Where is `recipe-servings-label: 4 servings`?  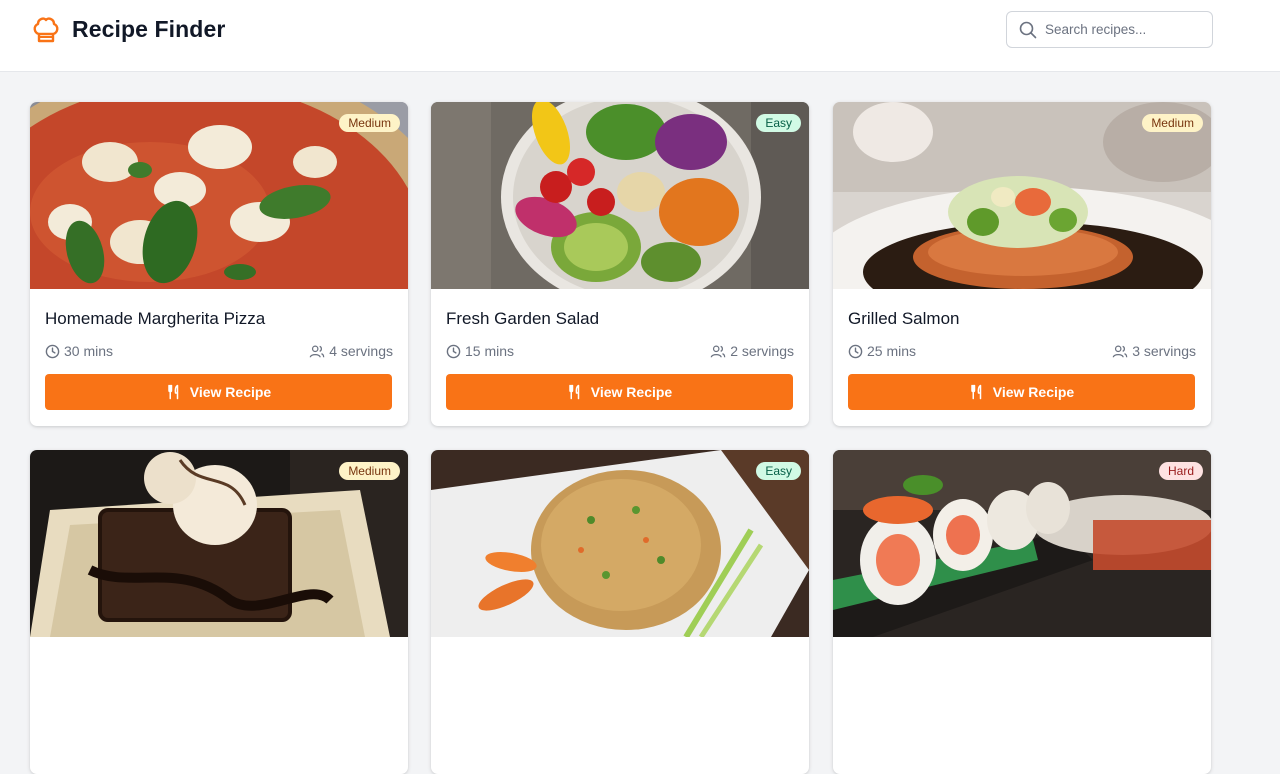 recipe-servings-label: 4 servings is located at coordinates (361, 351).